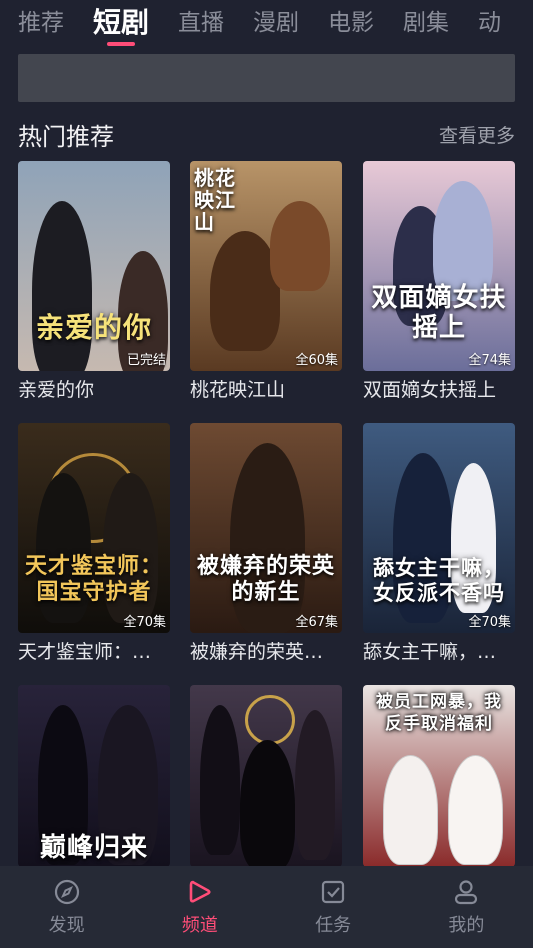  What do you see at coordinates (265, 579) in the screenshot?
I see `poster-title: 被嫌弃的荣英的新生` at bounding box center [265, 579].